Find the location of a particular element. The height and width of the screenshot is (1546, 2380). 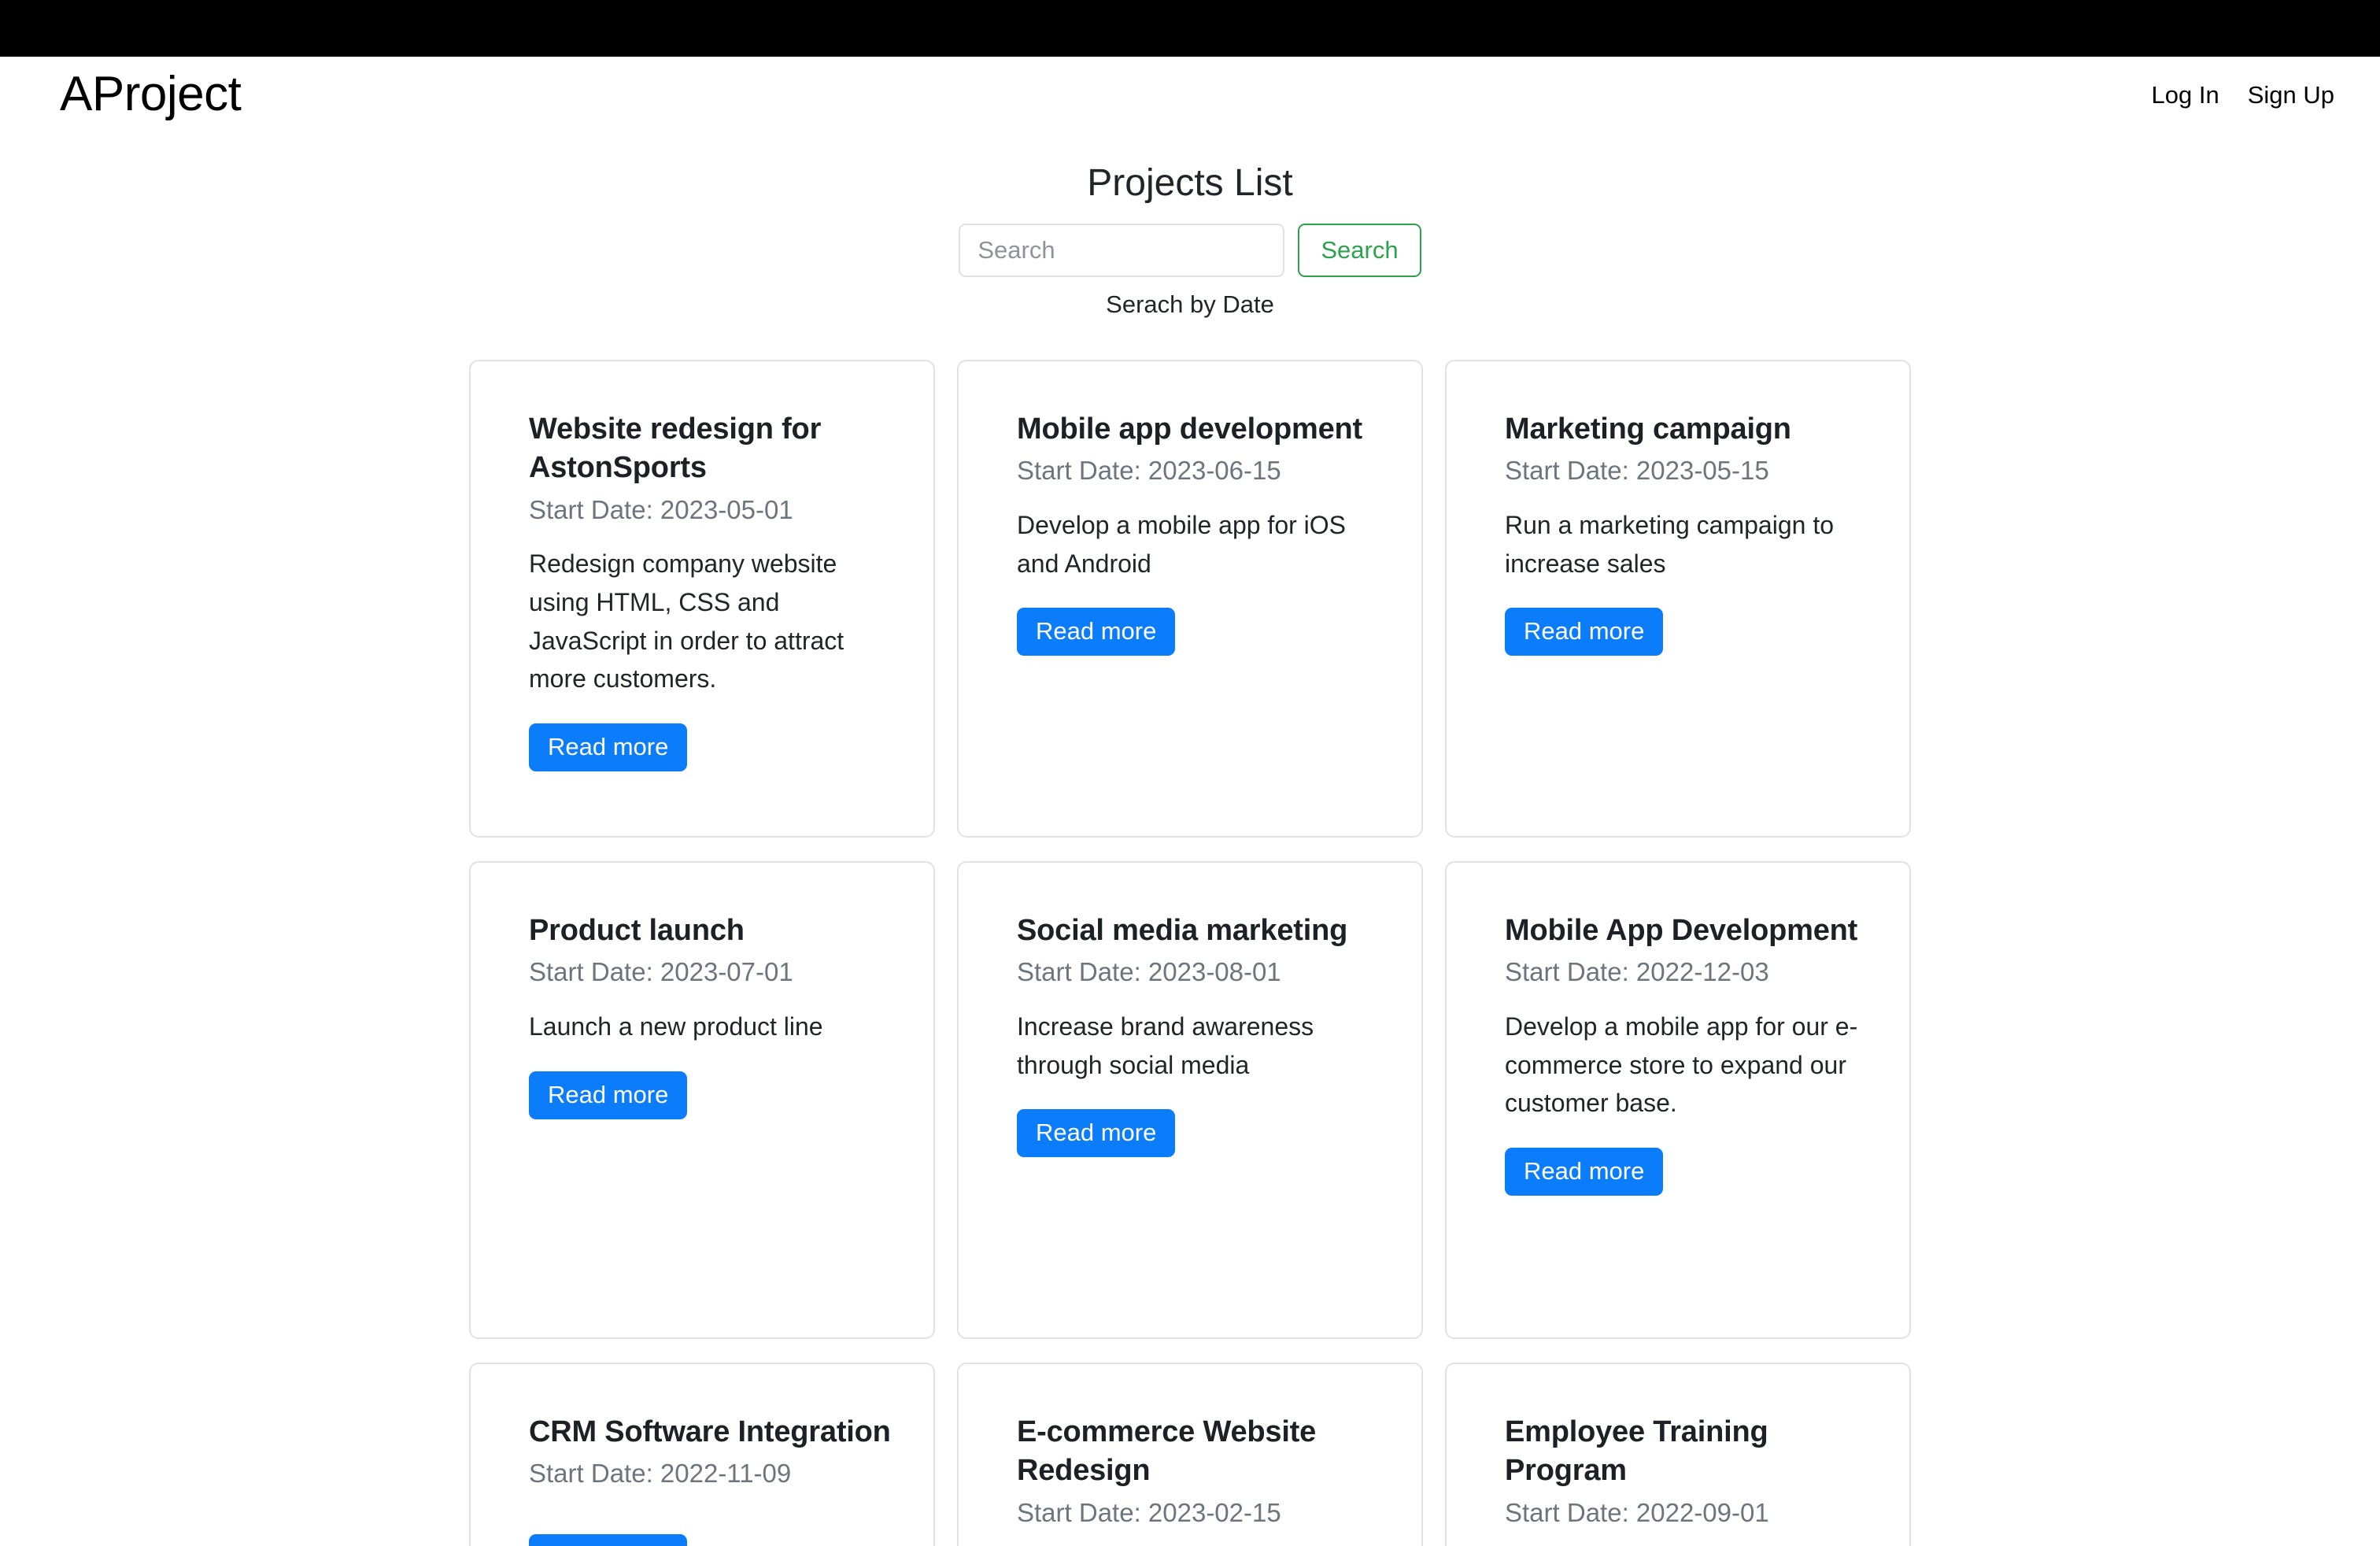

page-title: Projects List is located at coordinates (1190, 183).